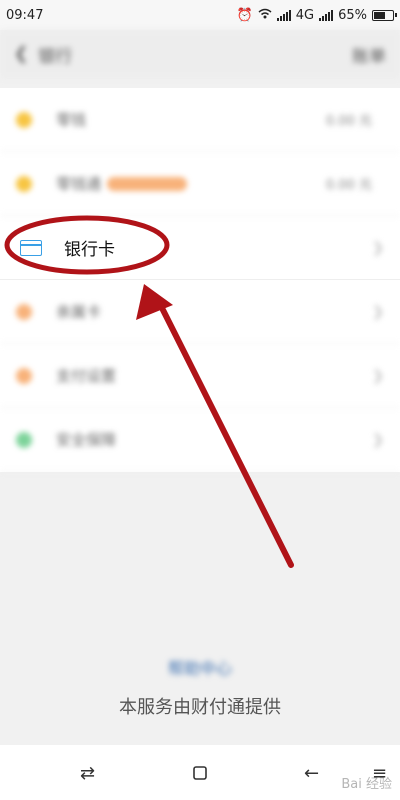  I want to click on status-bar: 09:47 ⏰ 4G 65%, so click(200, 15).